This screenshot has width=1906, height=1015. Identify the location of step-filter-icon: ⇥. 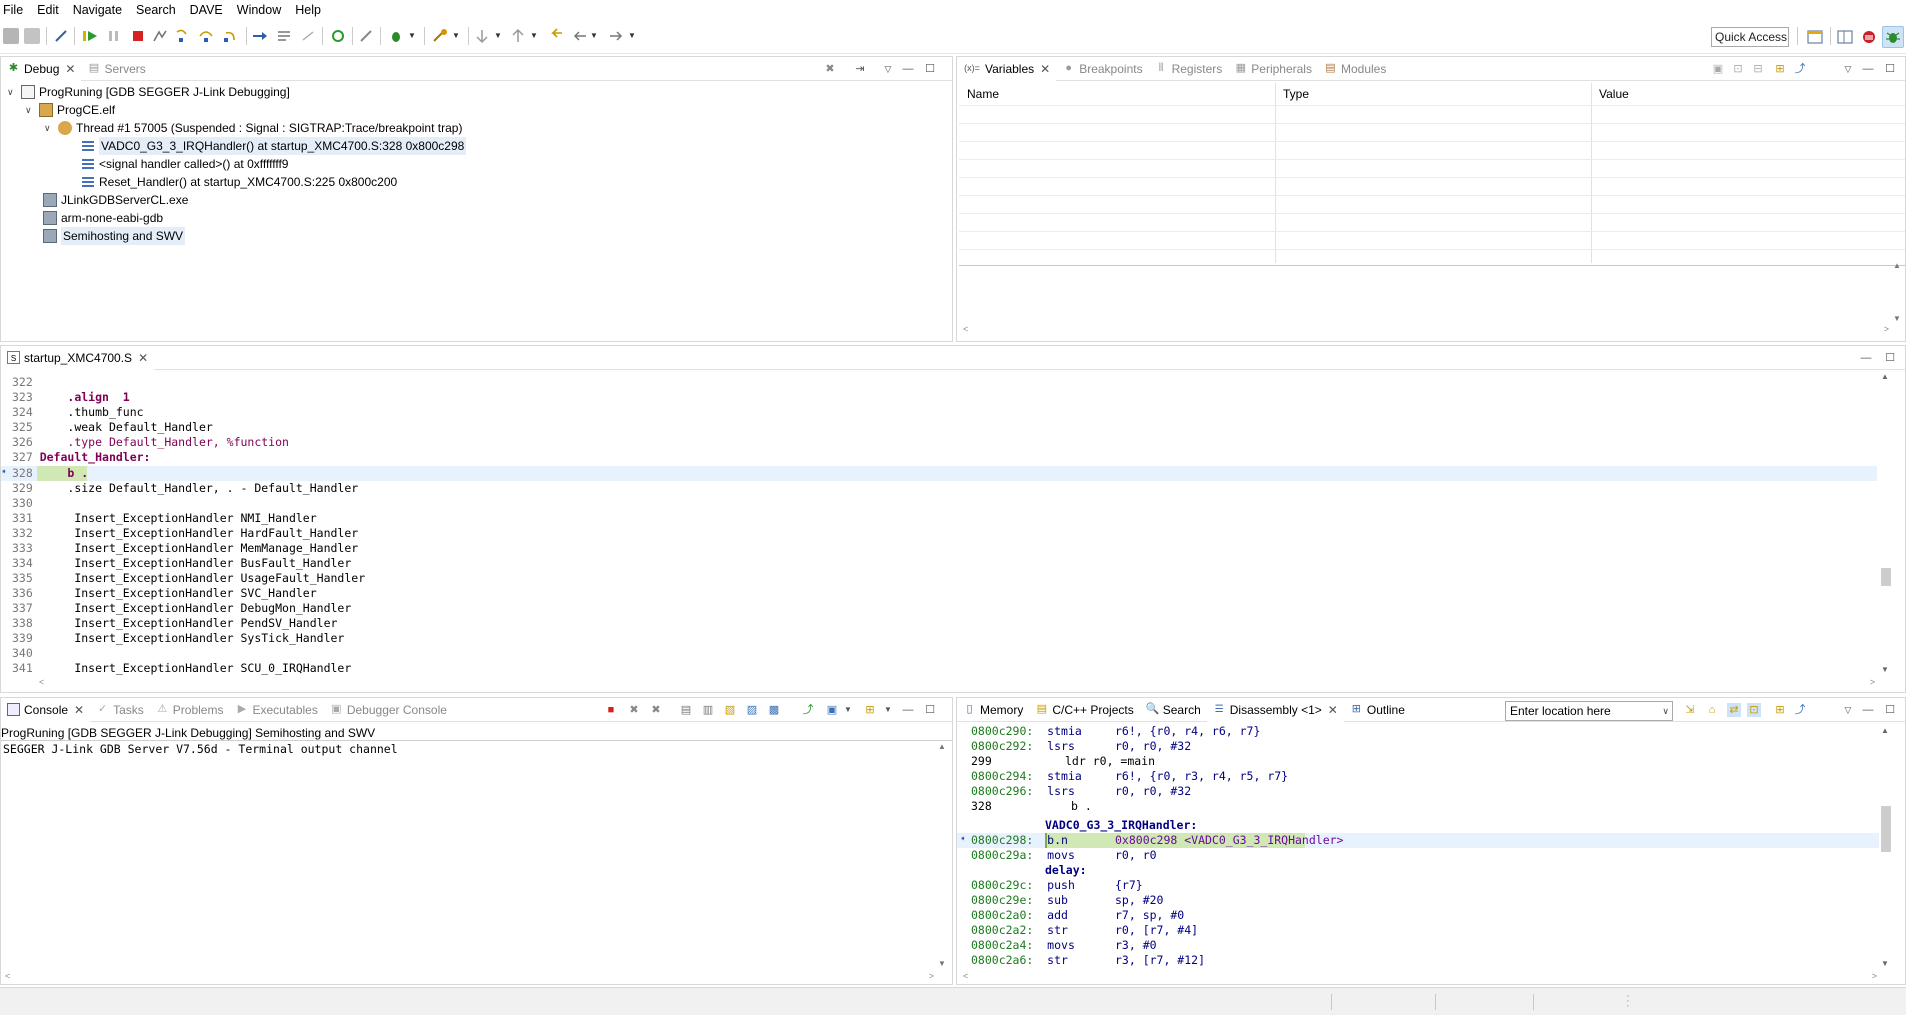
(860, 69).